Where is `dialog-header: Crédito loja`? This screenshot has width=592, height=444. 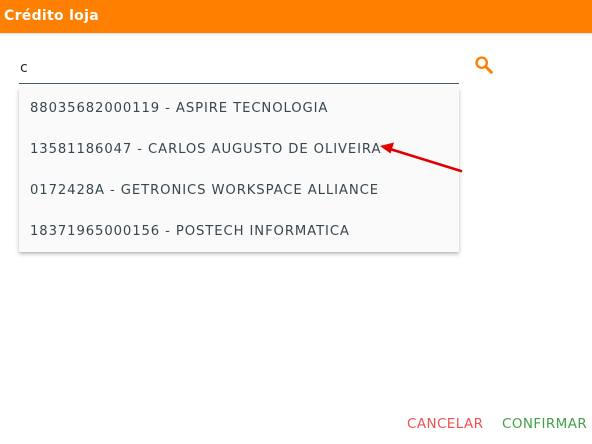 dialog-header: Crédito loja is located at coordinates (296, 16).